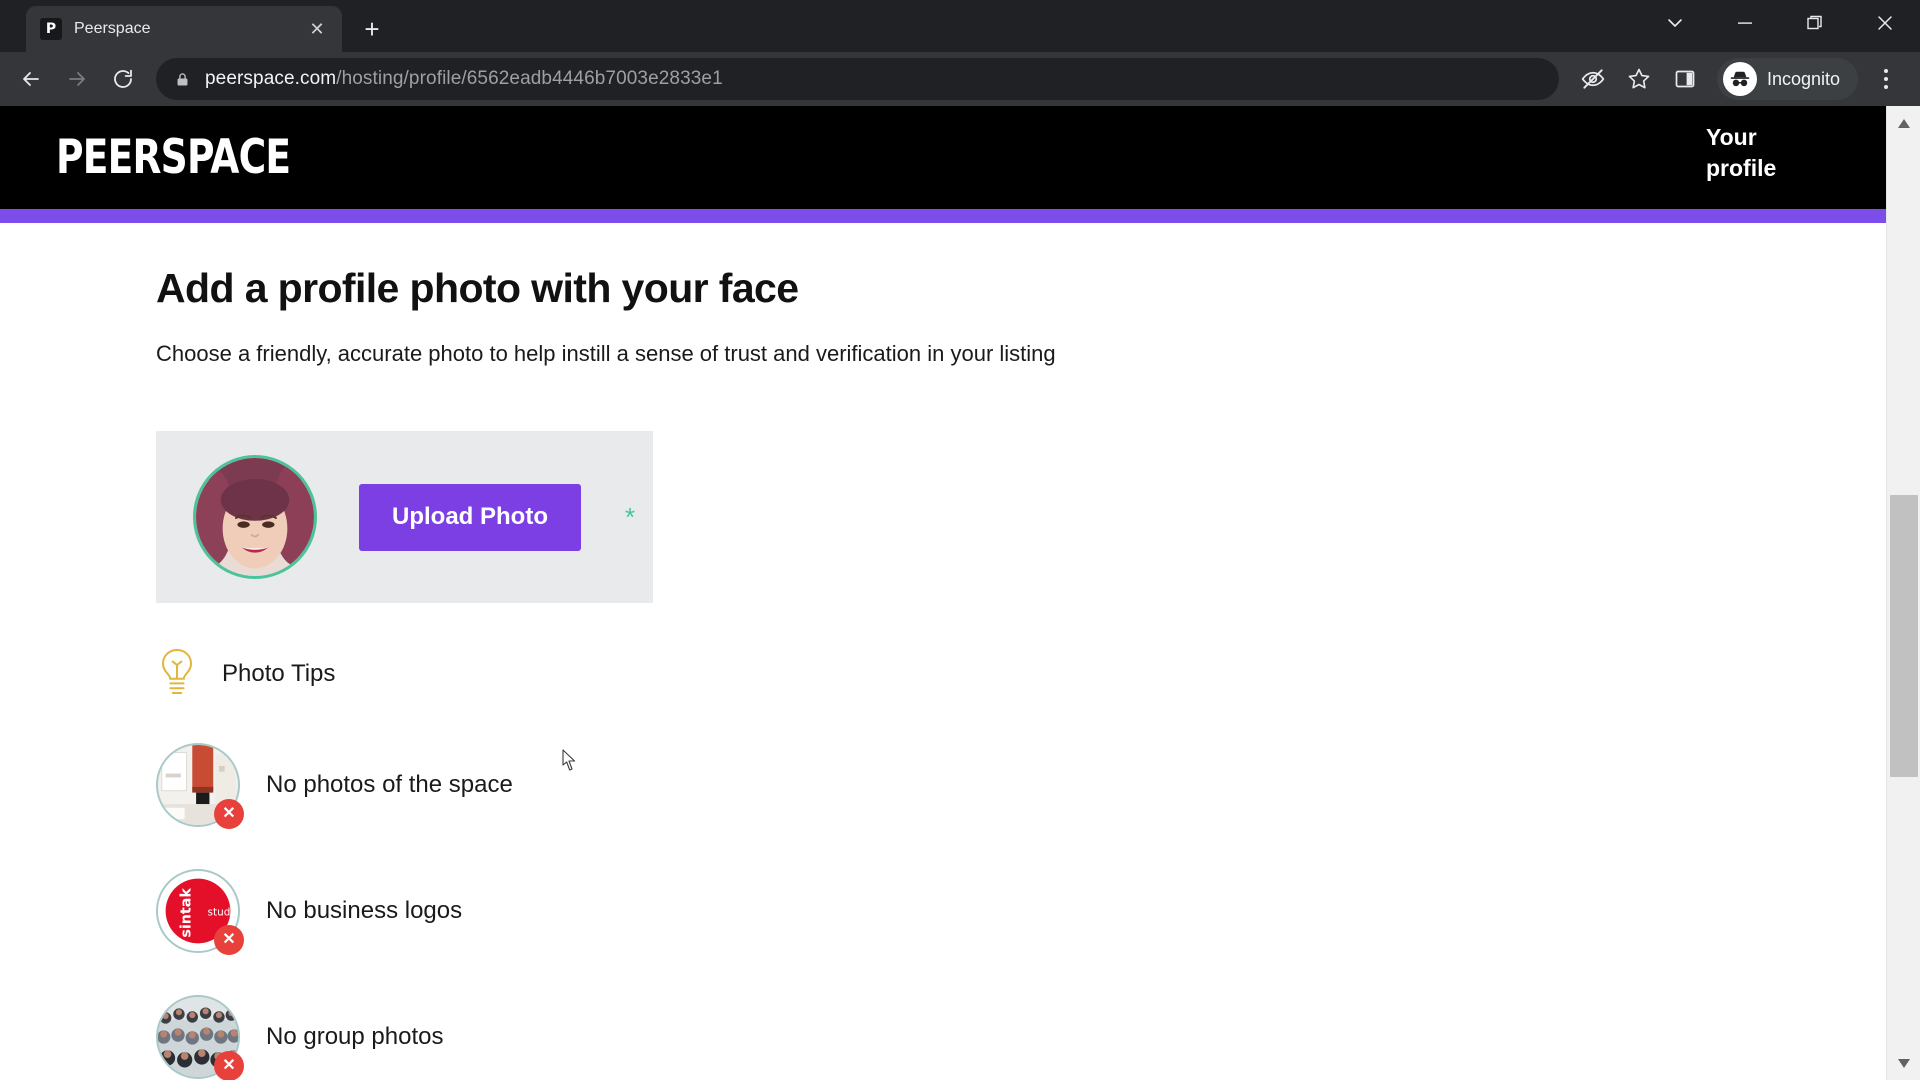 Image resolution: width=1920 pixels, height=1080 pixels. Describe the element at coordinates (31, 79) in the screenshot. I see `back-button` at that location.